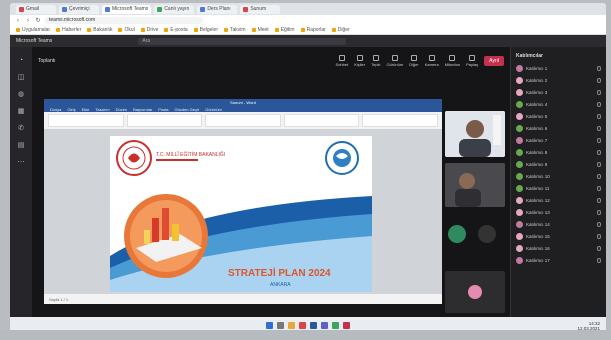  What do you see at coordinates (28, 21) in the screenshot?
I see `forward-icon: ›` at bounding box center [28, 21].